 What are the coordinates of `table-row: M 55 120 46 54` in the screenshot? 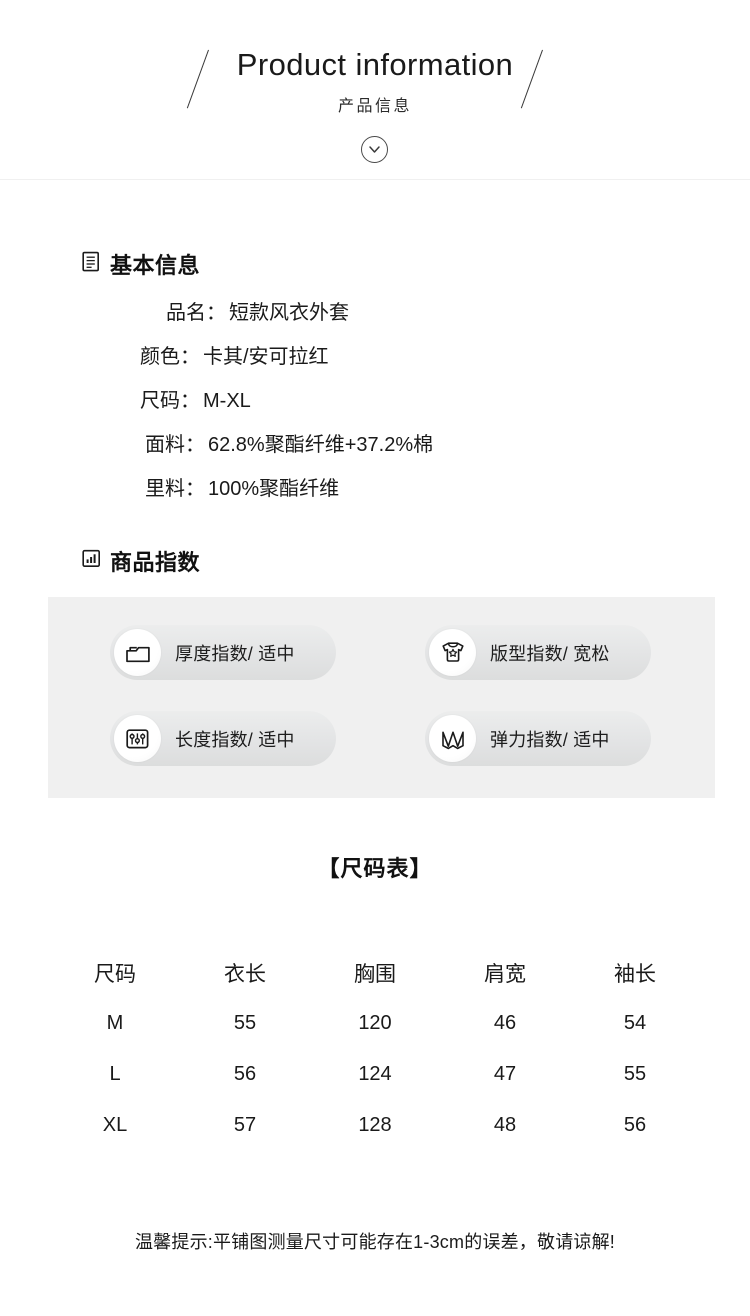 It's located at (375, 1023).